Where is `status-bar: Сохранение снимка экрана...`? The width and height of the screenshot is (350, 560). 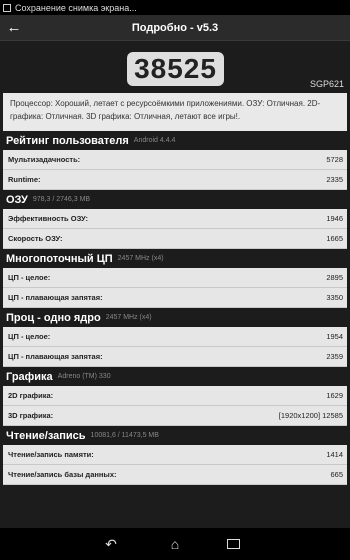
status-bar: Сохранение снимка экрана... is located at coordinates (175, 7).